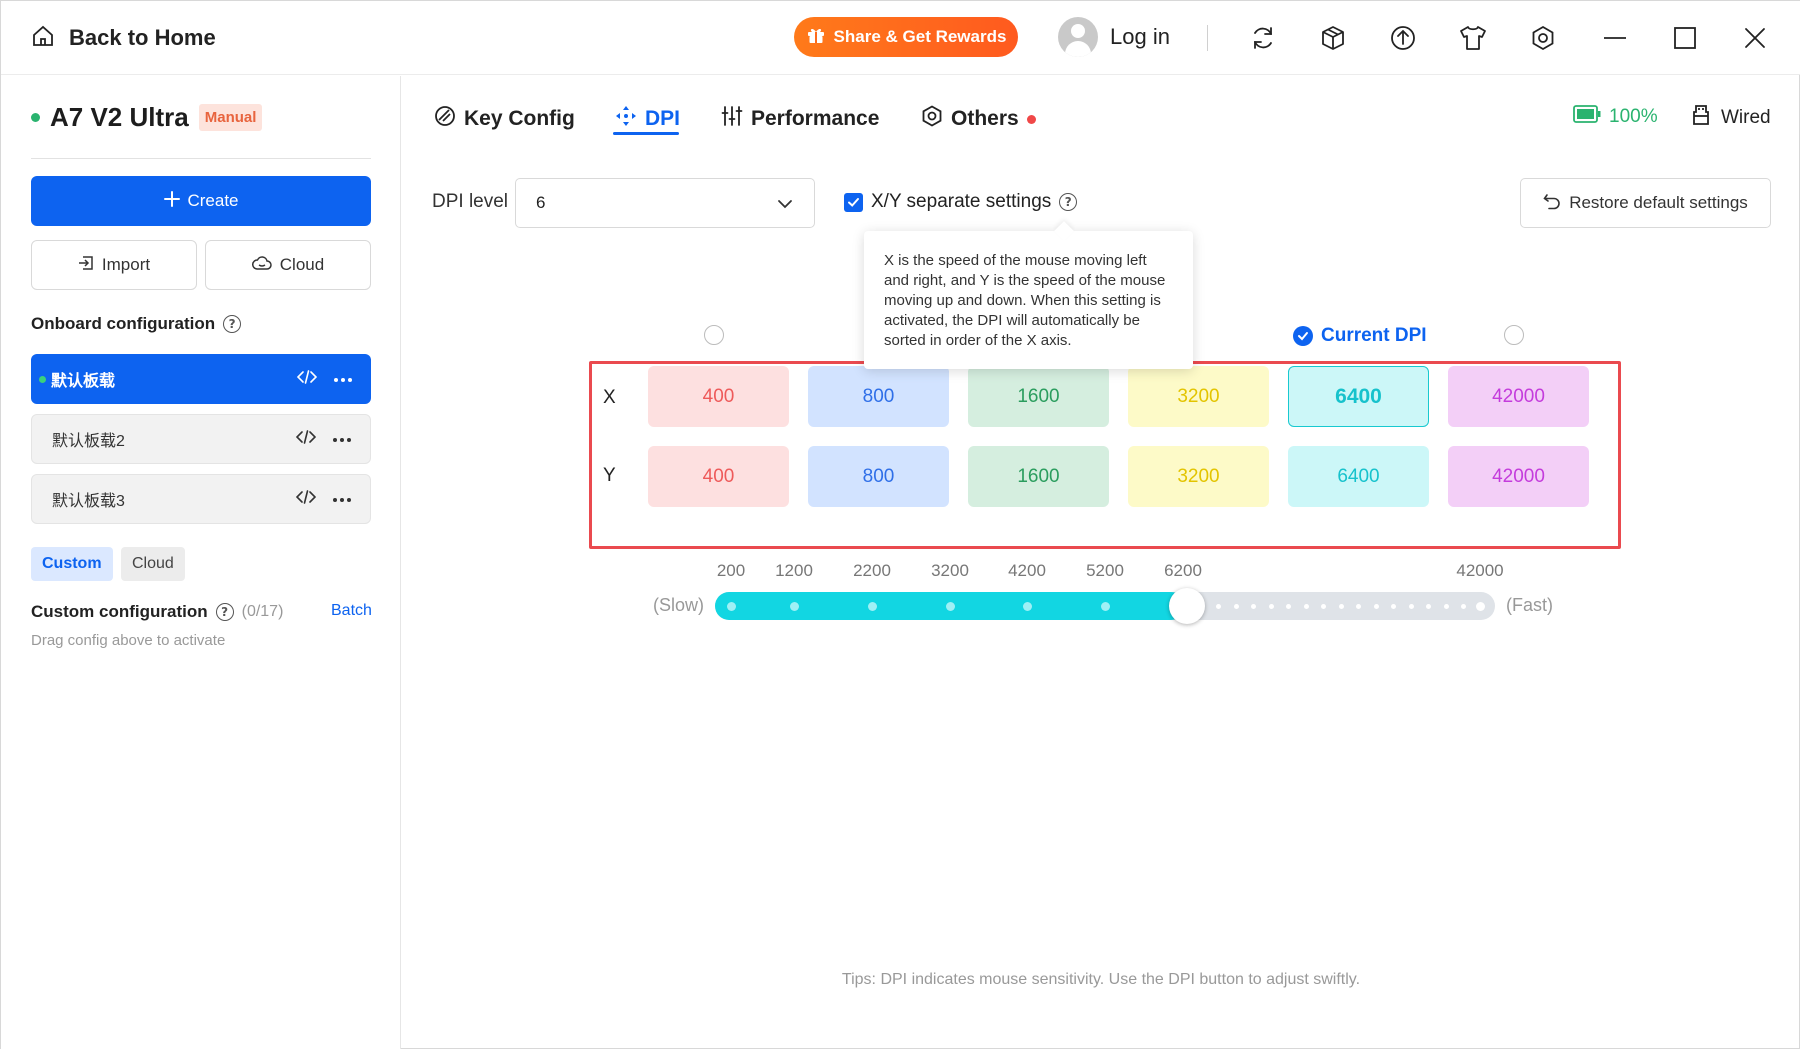 This screenshot has height=1049, width=1800. I want to click on device-name: A7 V2 Ultra, so click(119, 117).